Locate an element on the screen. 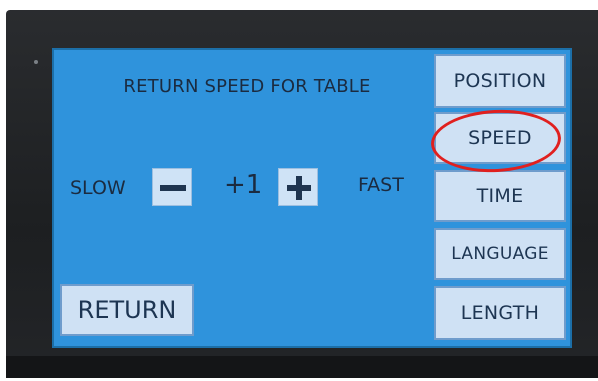 Image resolution: width=598 pixels, height=381 pixels. slow-label: SLOW is located at coordinates (98, 188).